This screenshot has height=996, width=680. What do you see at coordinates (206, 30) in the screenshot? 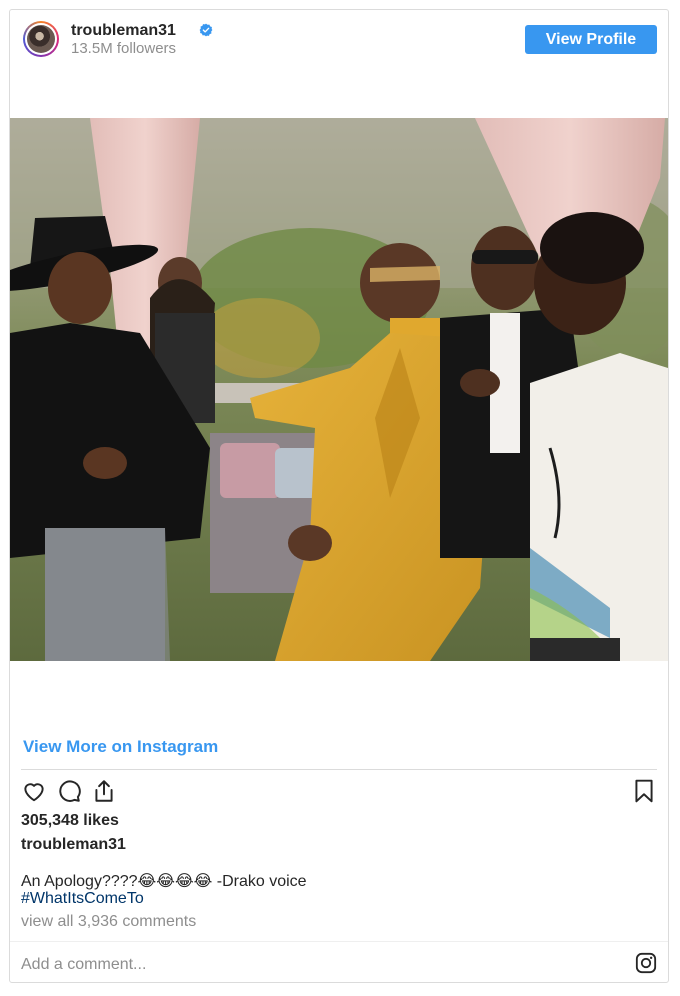
I see `verified-badge-icon` at bounding box center [206, 30].